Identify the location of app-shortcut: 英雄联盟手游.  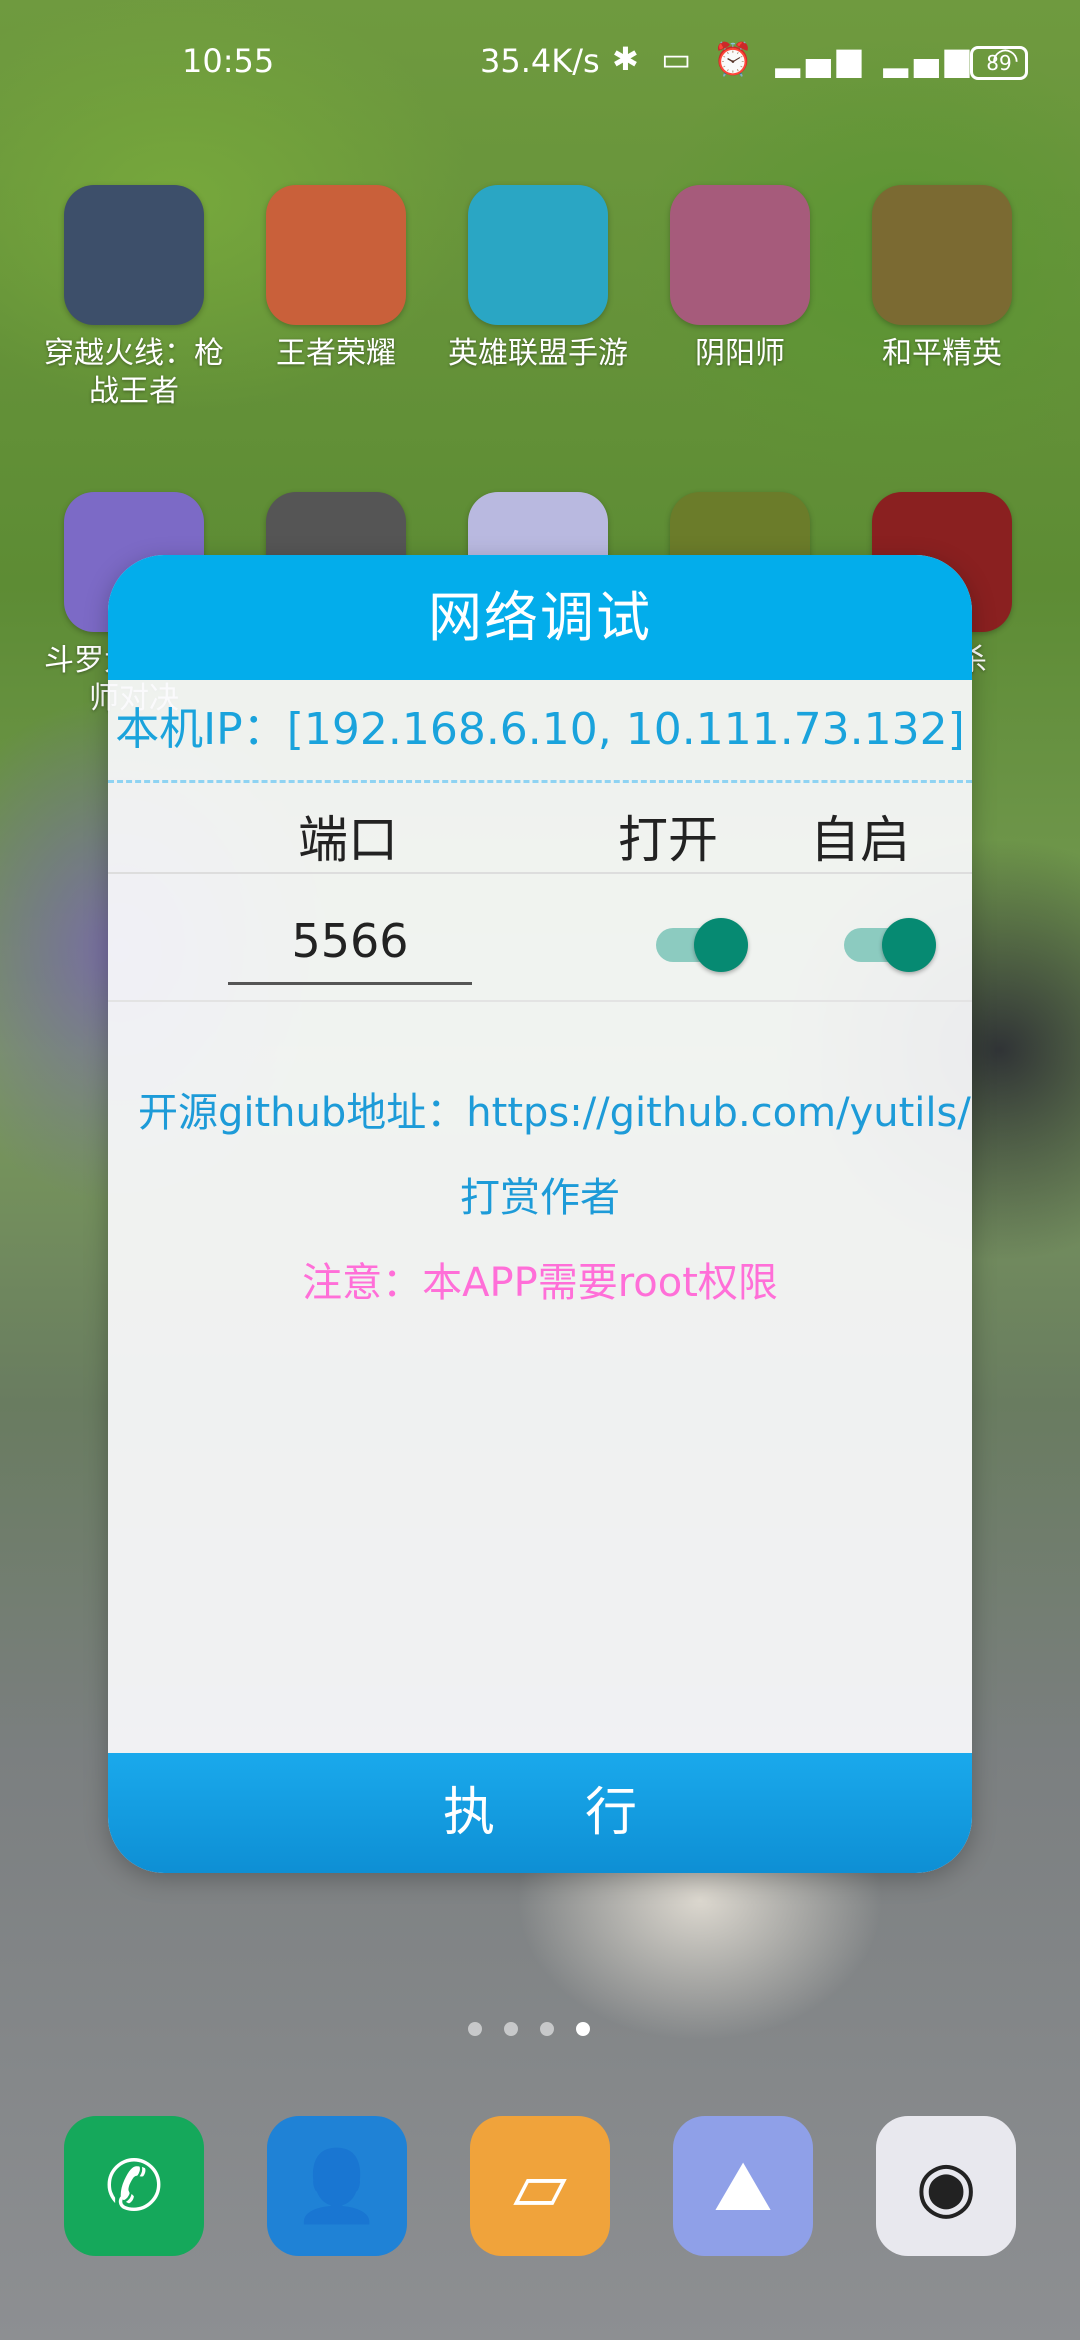
(538, 279).